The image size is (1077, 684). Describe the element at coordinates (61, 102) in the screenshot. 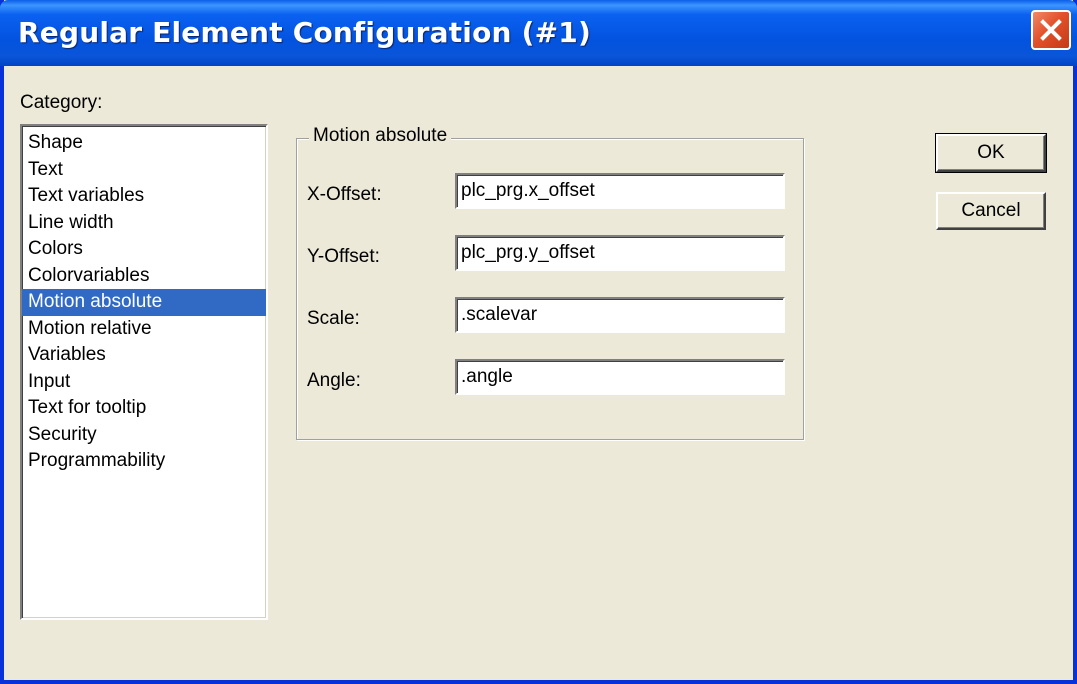

I see `category-label: Category:` at that location.